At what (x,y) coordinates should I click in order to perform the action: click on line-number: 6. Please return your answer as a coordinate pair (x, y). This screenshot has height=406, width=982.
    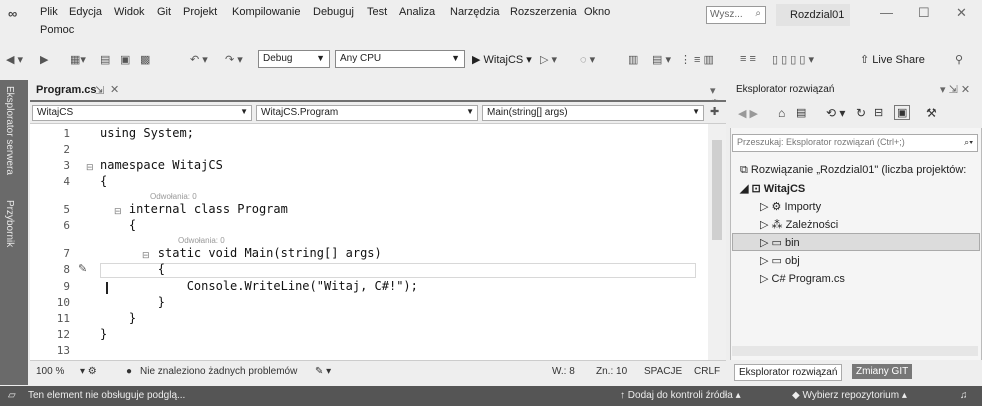
    Looking at the image, I should click on (66, 225).